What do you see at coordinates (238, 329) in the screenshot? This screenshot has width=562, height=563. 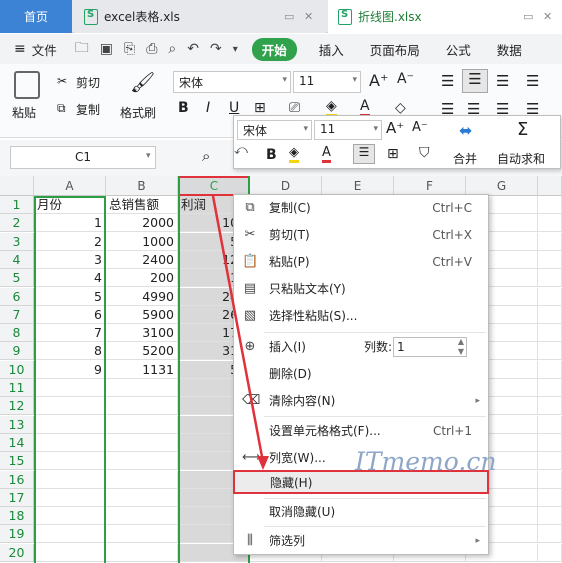 I see `arrow-line` at bounding box center [238, 329].